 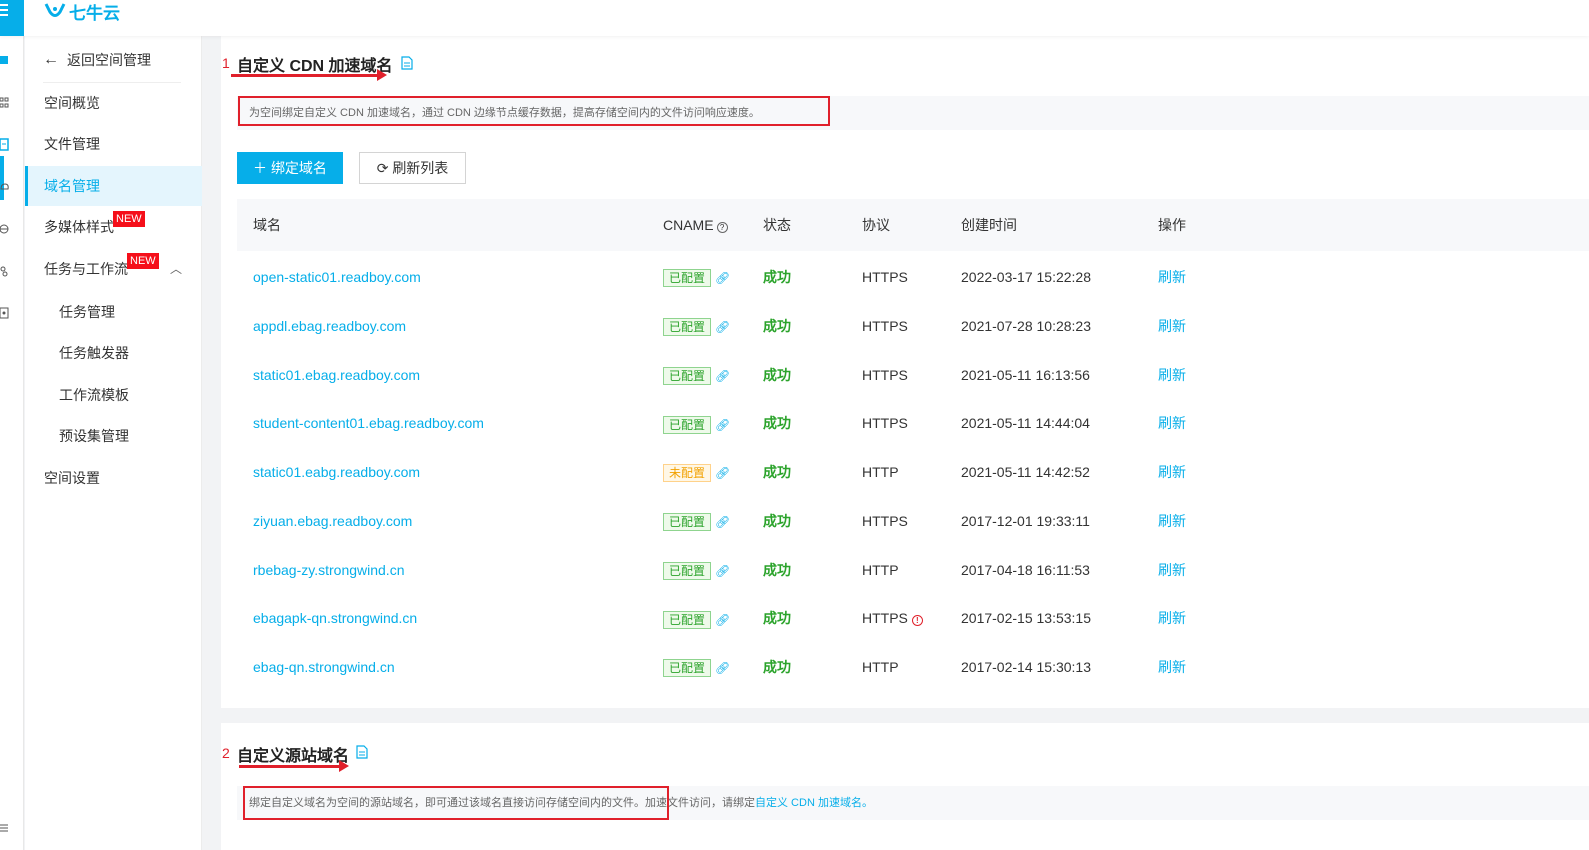 I want to click on domain-link: open-static01.readboy.com, so click(x=337, y=277).